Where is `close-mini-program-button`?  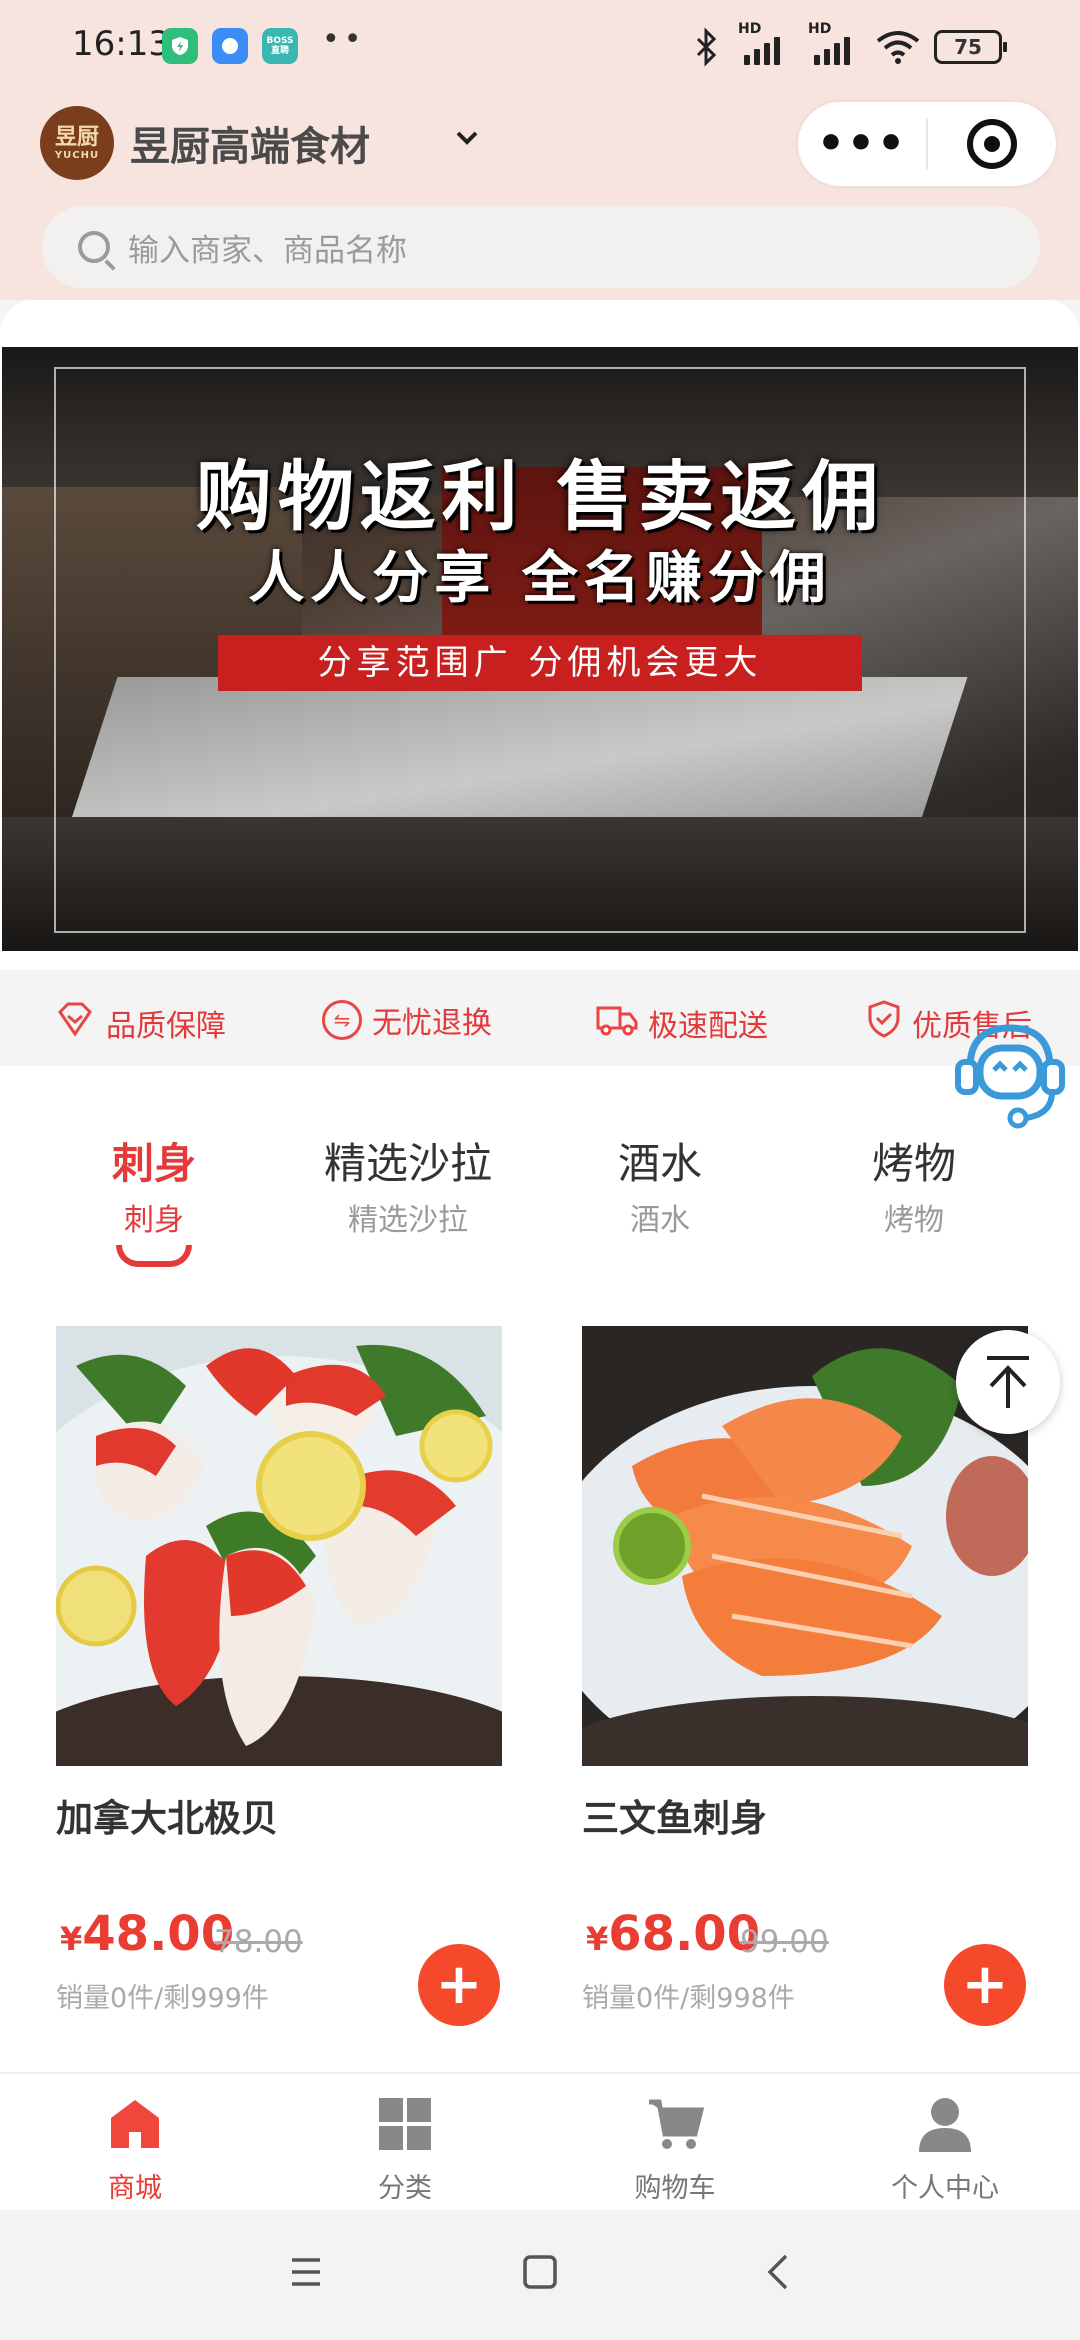
close-mini-program-button is located at coordinates (992, 144).